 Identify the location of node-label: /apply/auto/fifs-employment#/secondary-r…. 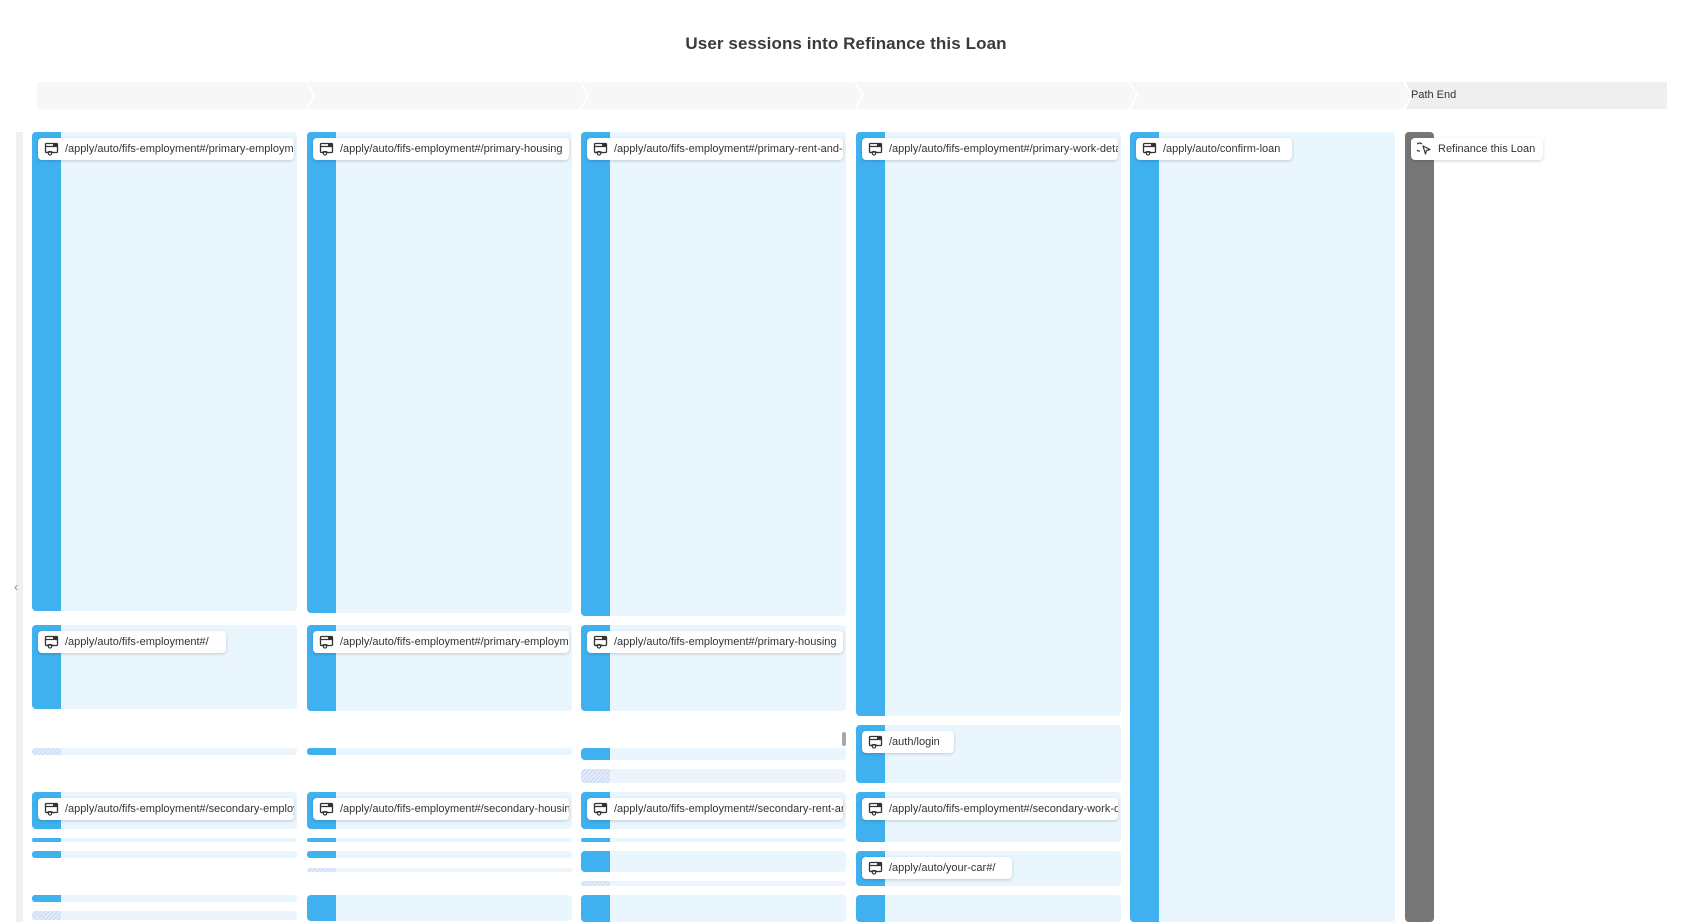
(715, 809).